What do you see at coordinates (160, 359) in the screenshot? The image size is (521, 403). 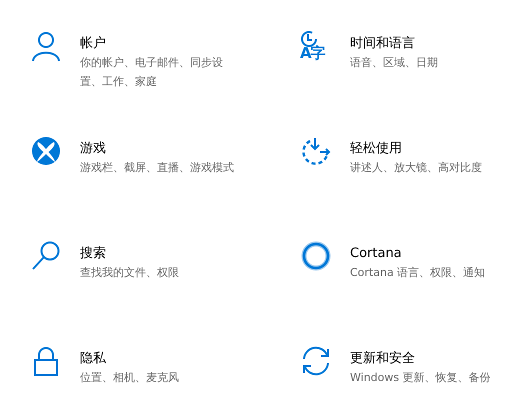 I see `category-title: 隐私` at bounding box center [160, 359].